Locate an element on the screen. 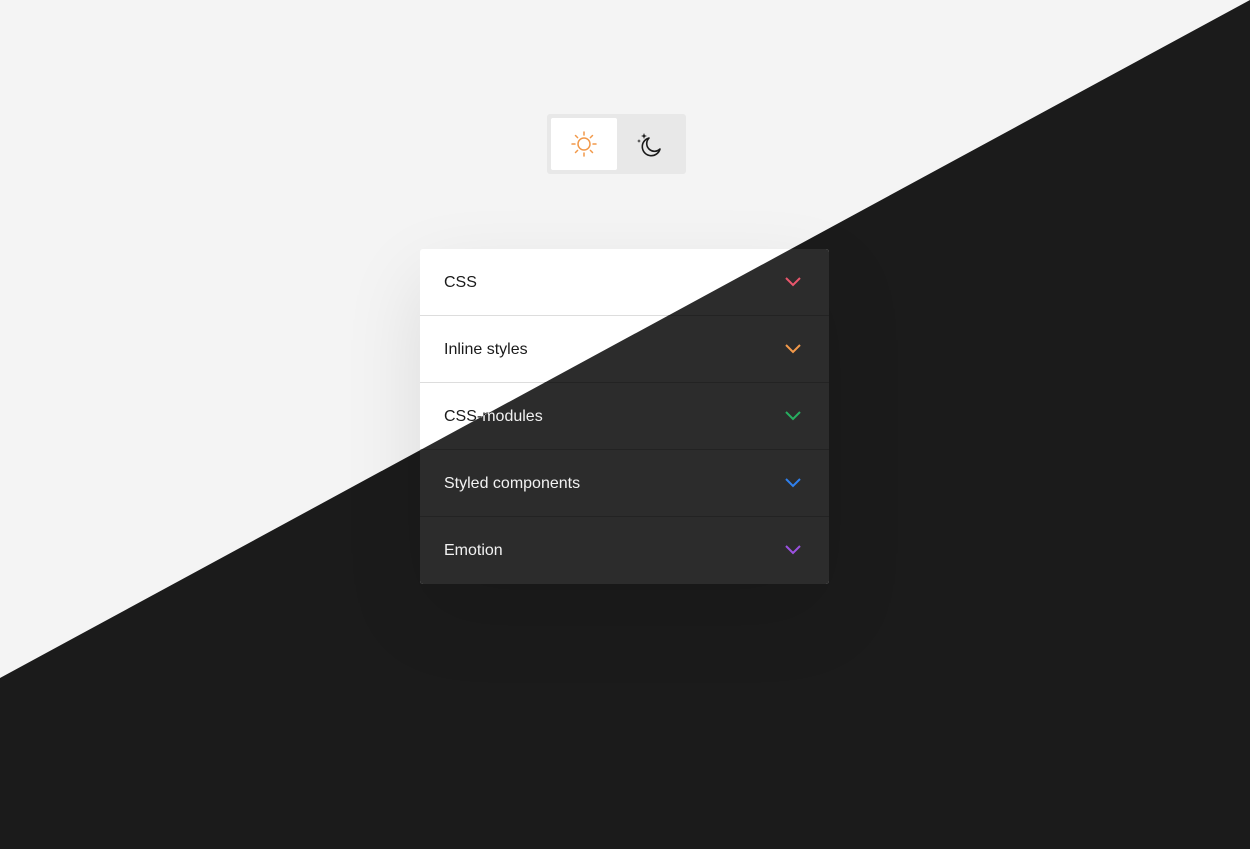 The image size is (1250, 849). accordion-item-emotion-dark: Emotion is located at coordinates (624, 550).